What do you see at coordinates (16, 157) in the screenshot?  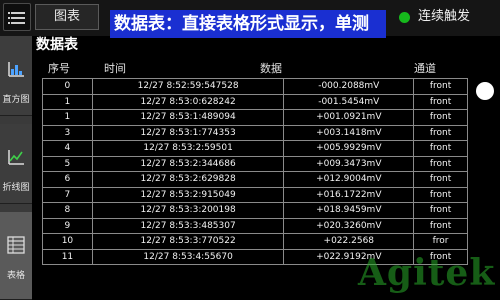 I see `line-chart-icon` at bounding box center [16, 157].